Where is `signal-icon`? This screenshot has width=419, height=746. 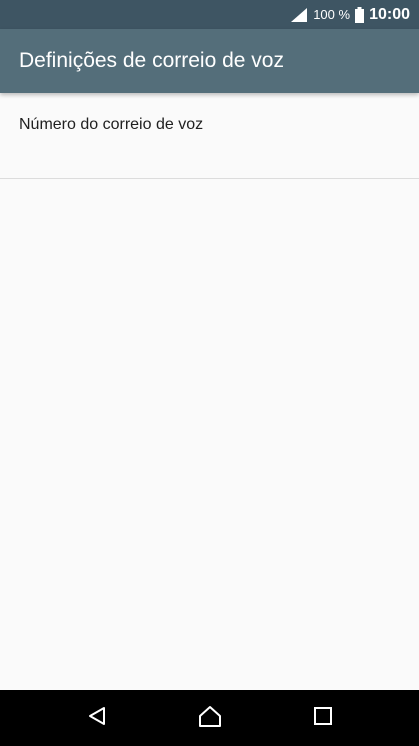
signal-icon is located at coordinates (299, 14).